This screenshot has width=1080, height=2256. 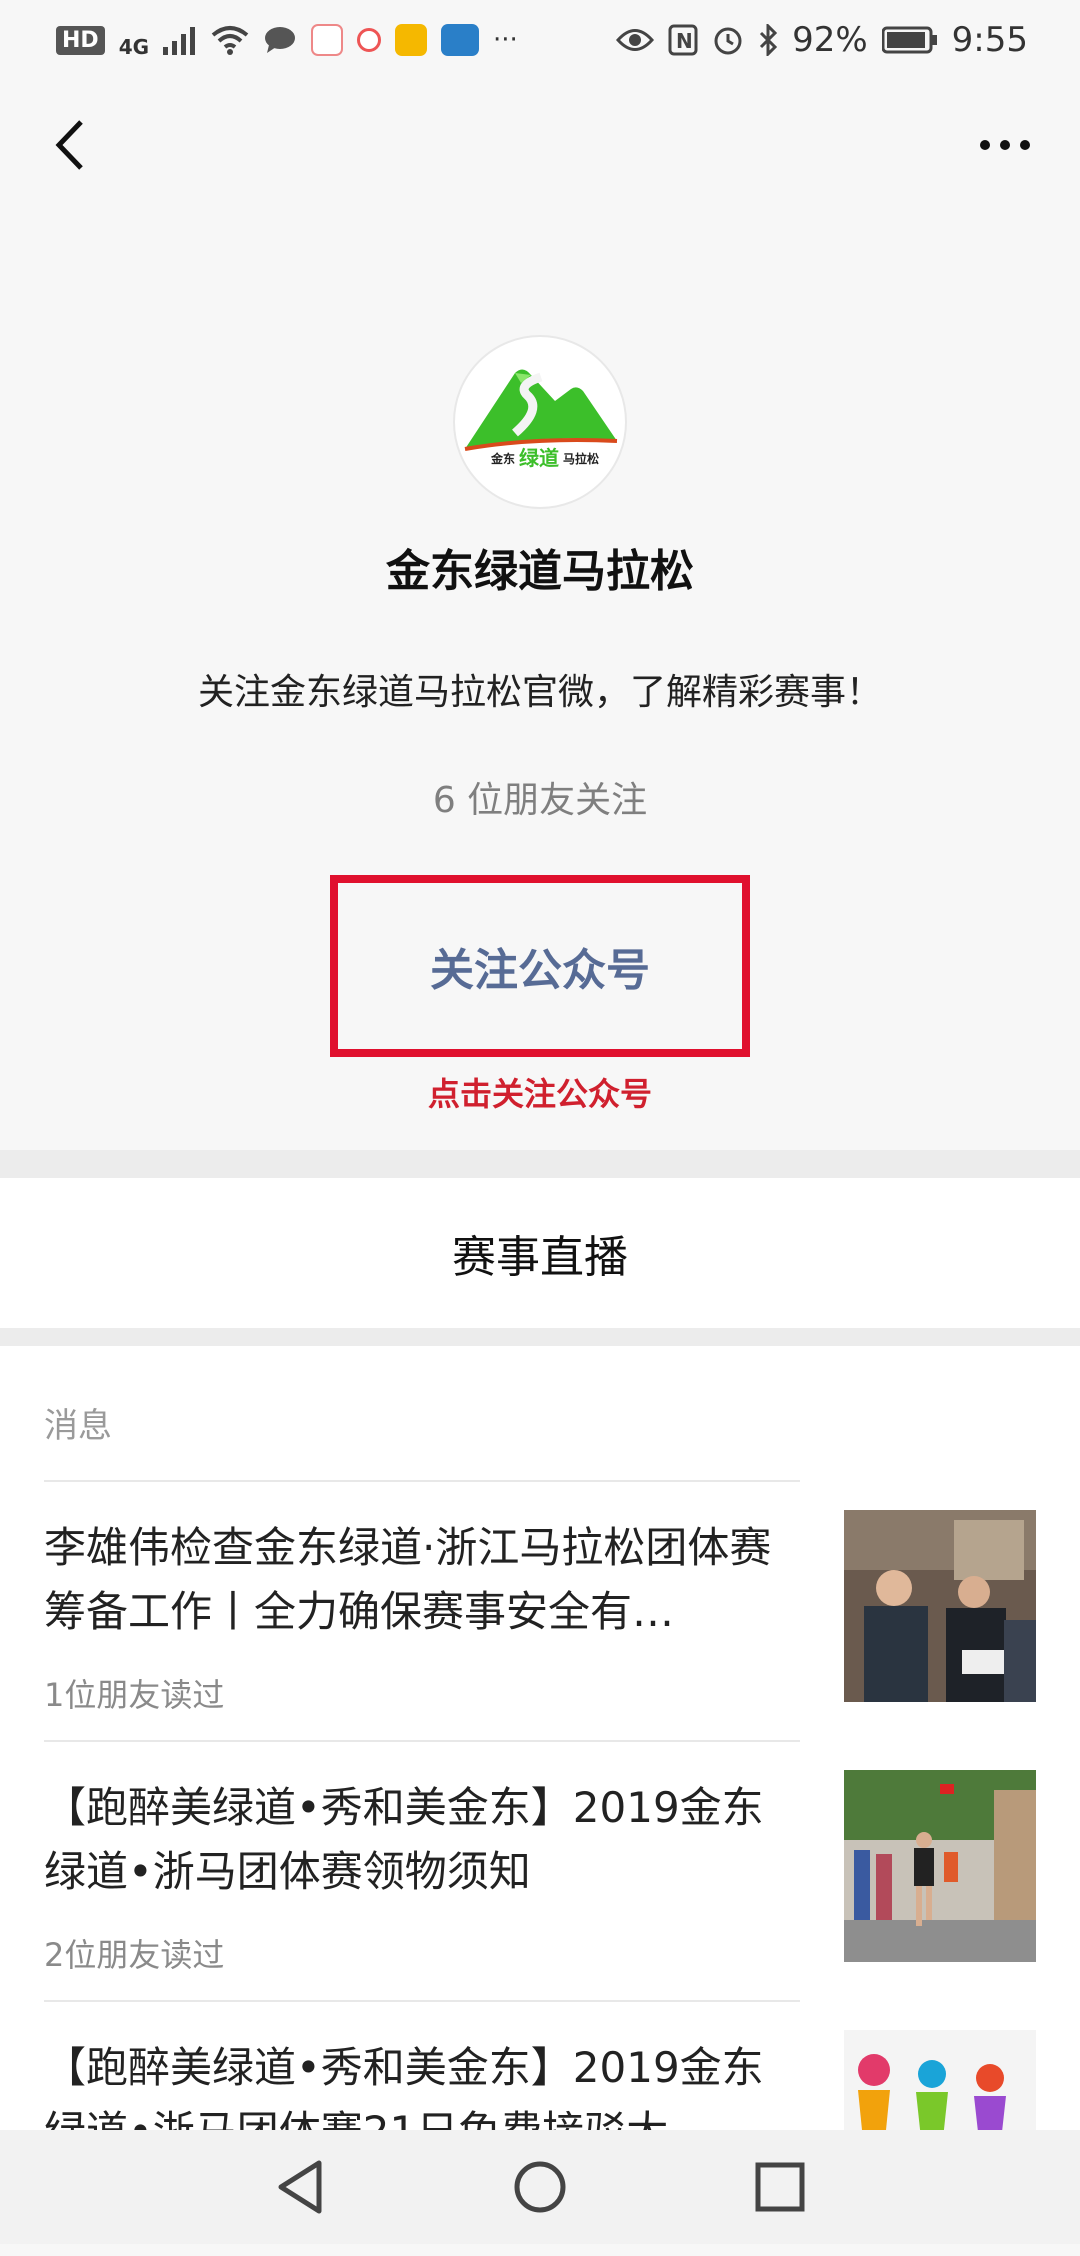 I want to click on article-read-count: 1位朋友读过, so click(x=134, y=1695).